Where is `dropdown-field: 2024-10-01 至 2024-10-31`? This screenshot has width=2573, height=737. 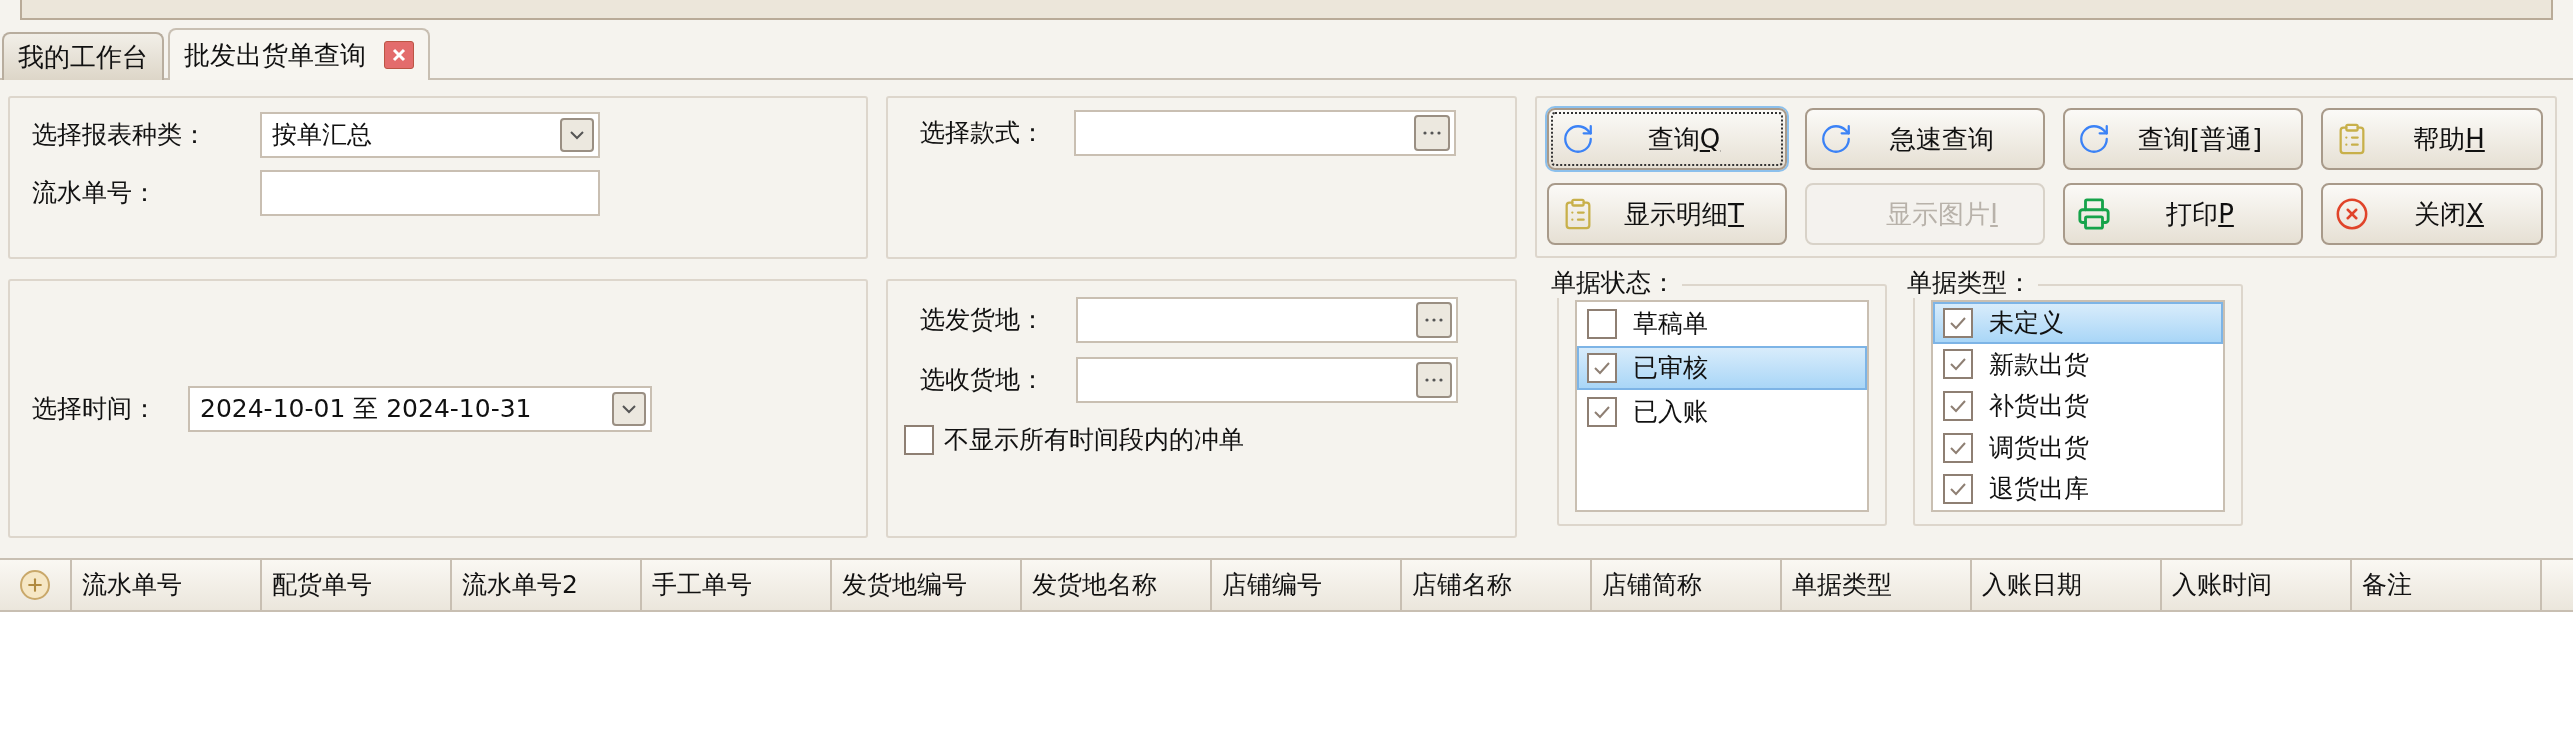 dropdown-field: 2024-10-01 至 2024-10-31 is located at coordinates (420, 408).